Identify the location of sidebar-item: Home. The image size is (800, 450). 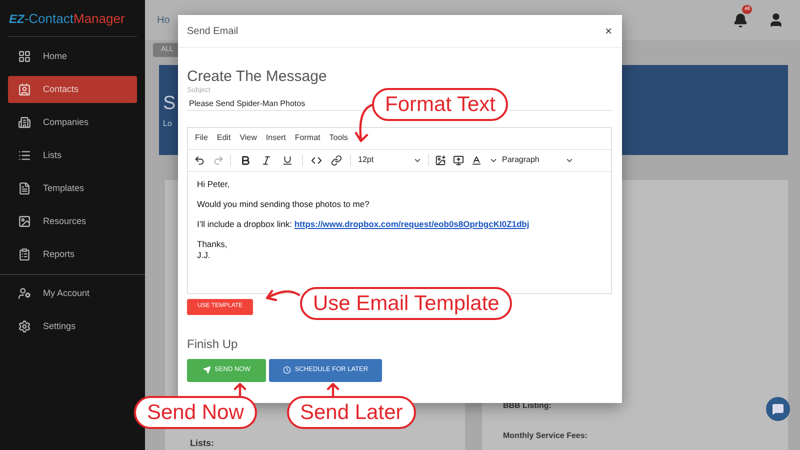
(72, 56).